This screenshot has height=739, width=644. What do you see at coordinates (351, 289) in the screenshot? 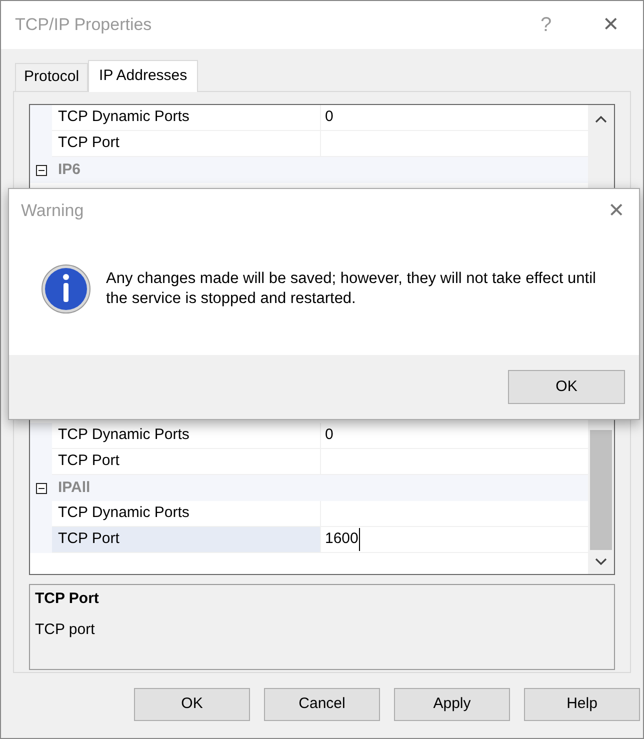
I see `warning-message: Any changes made will be saved; however, they will not take effect until the service is stopped and restarted.` at bounding box center [351, 289].